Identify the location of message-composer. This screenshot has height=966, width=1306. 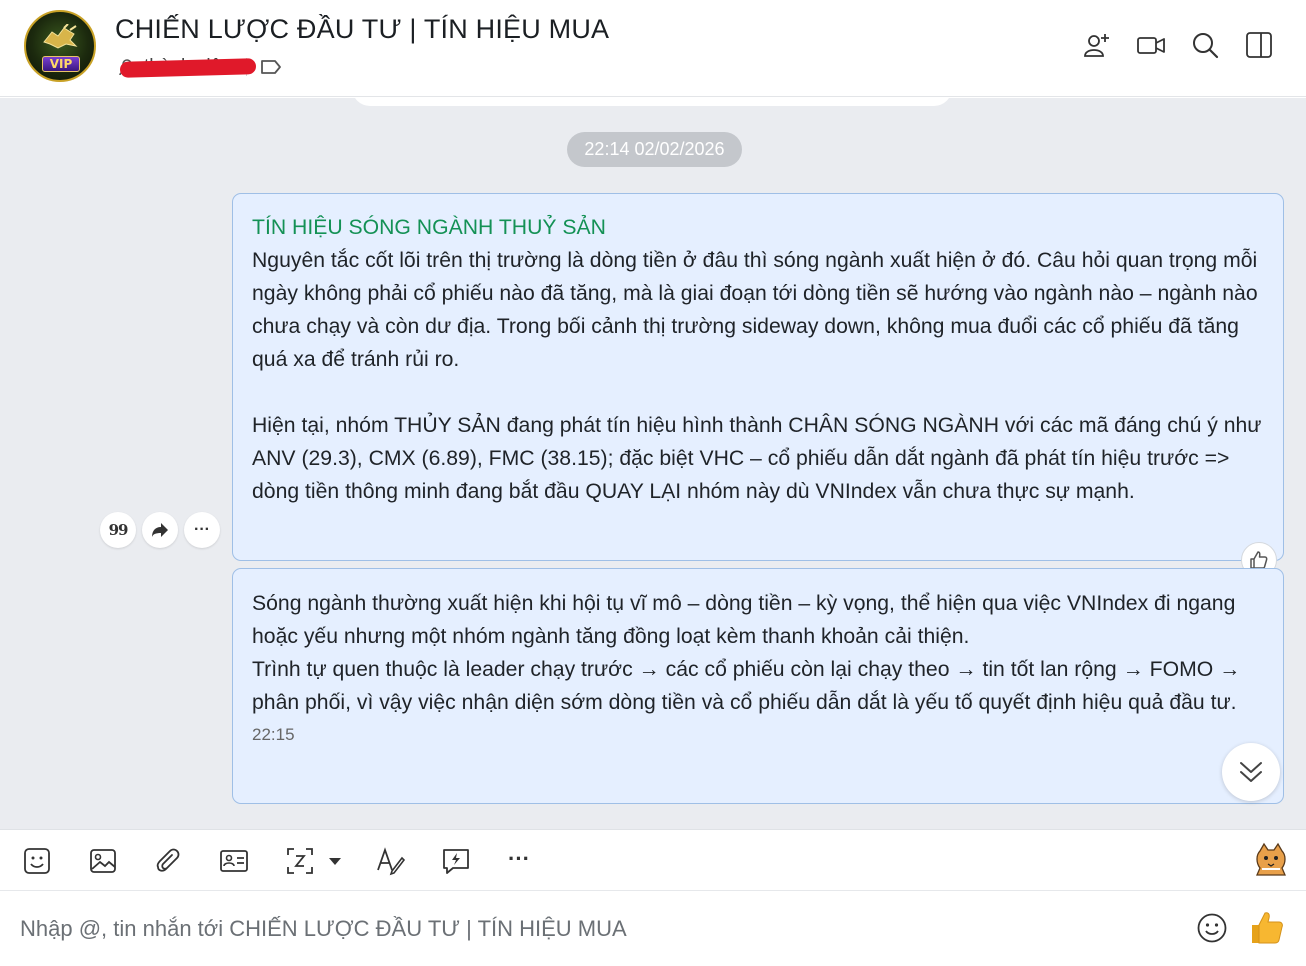
(653, 928).